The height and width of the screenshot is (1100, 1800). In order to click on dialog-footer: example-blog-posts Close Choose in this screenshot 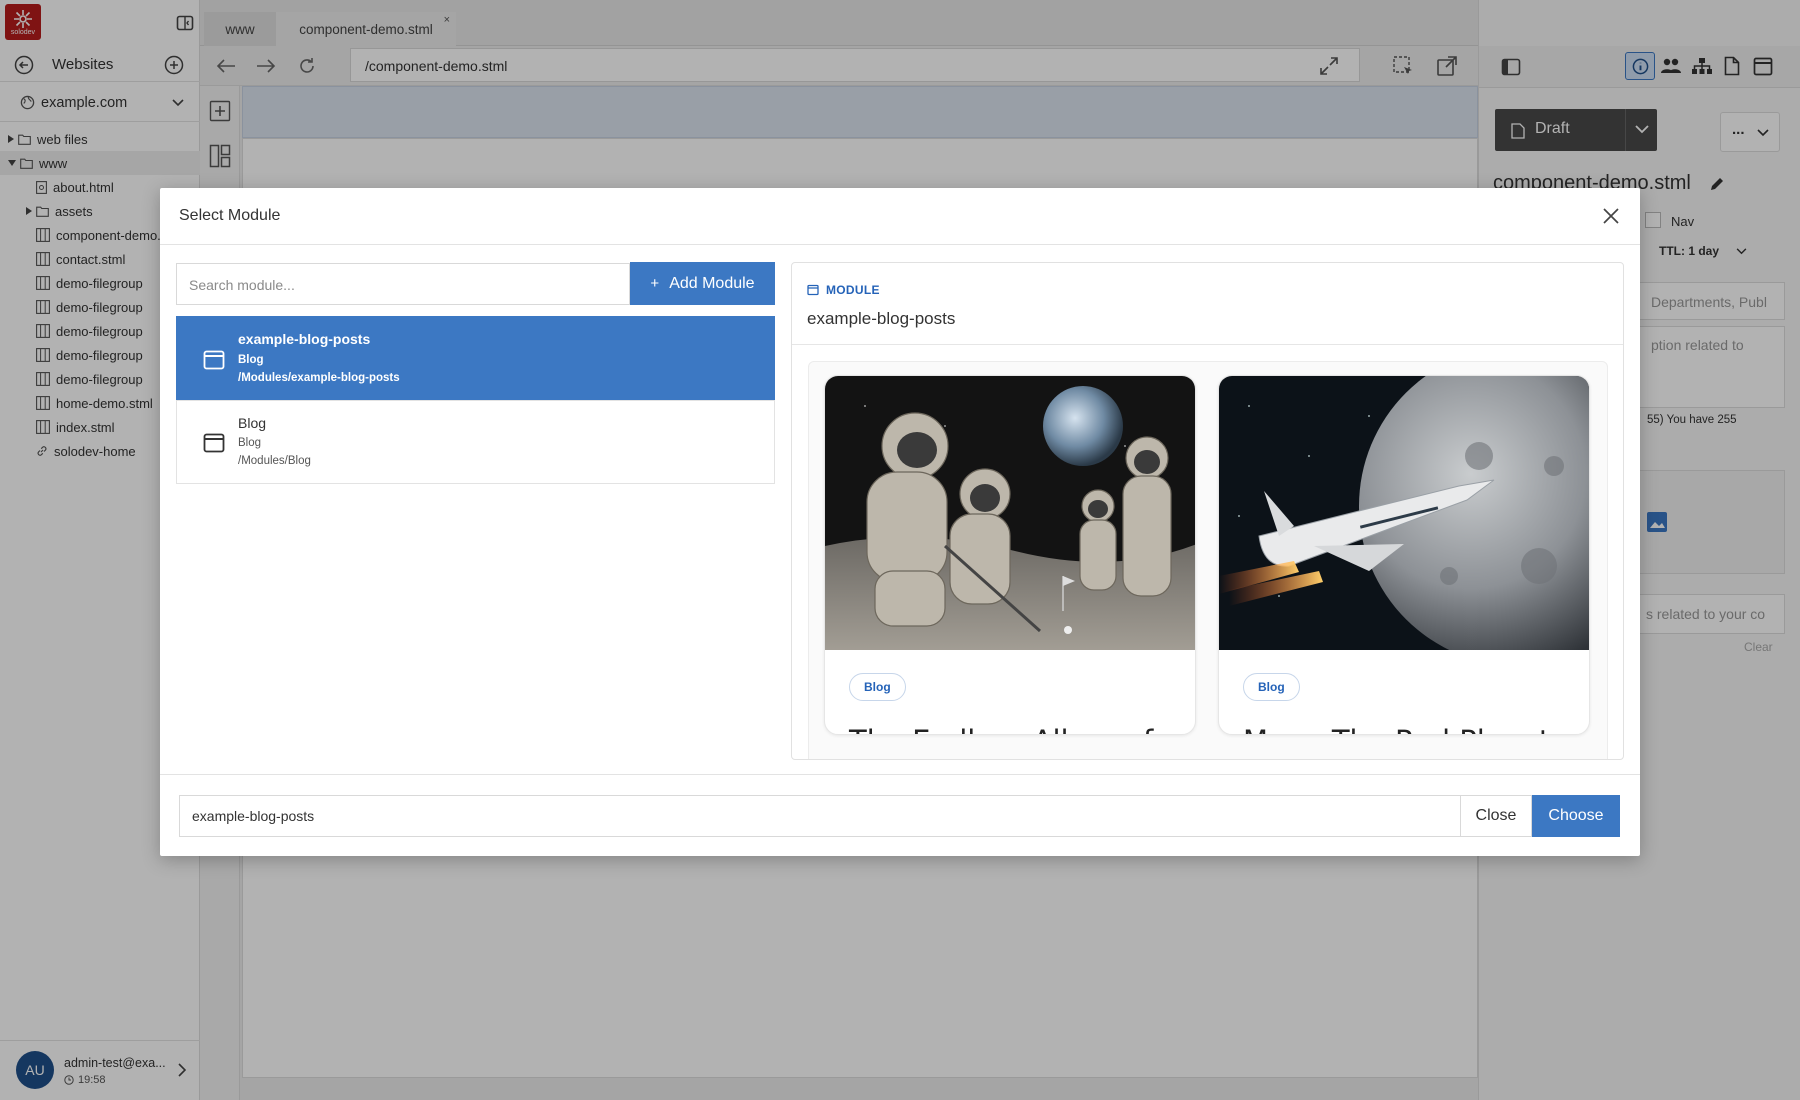, I will do `click(900, 815)`.